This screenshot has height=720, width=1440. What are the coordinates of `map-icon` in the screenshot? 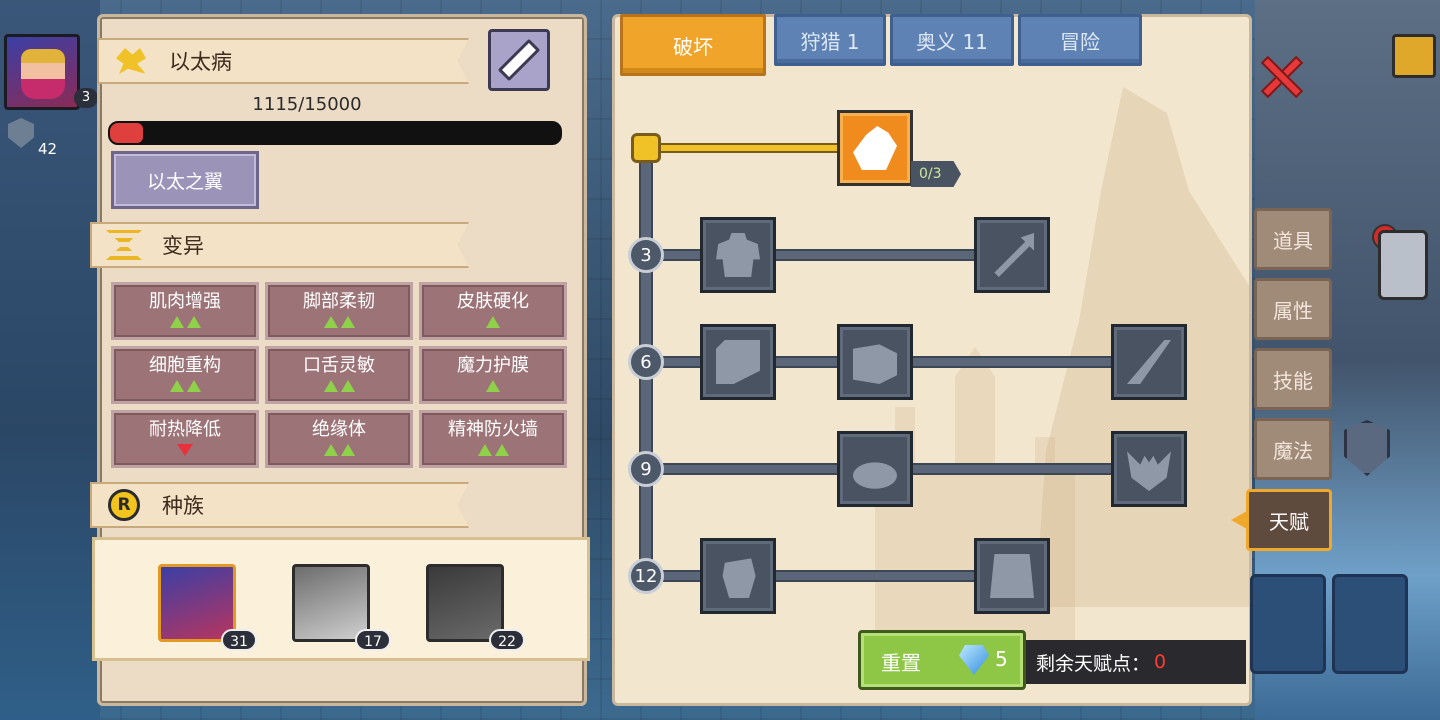 It's located at (1414, 56).